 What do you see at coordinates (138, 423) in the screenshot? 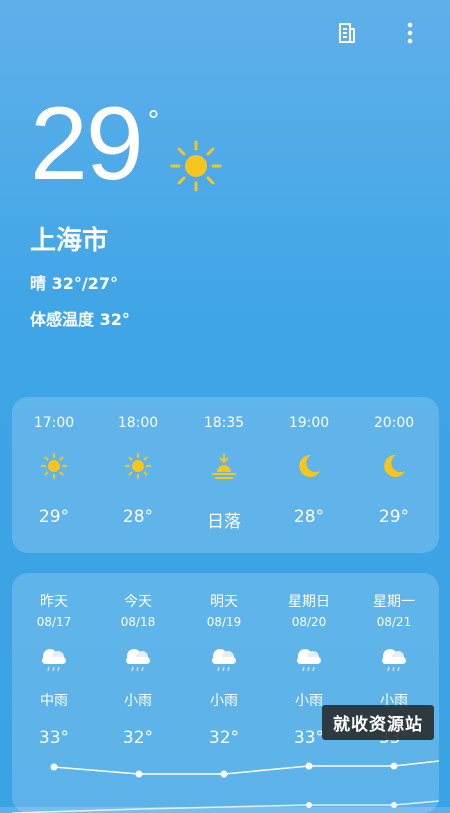
I see `hour-time: 18:00` at bounding box center [138, 423].